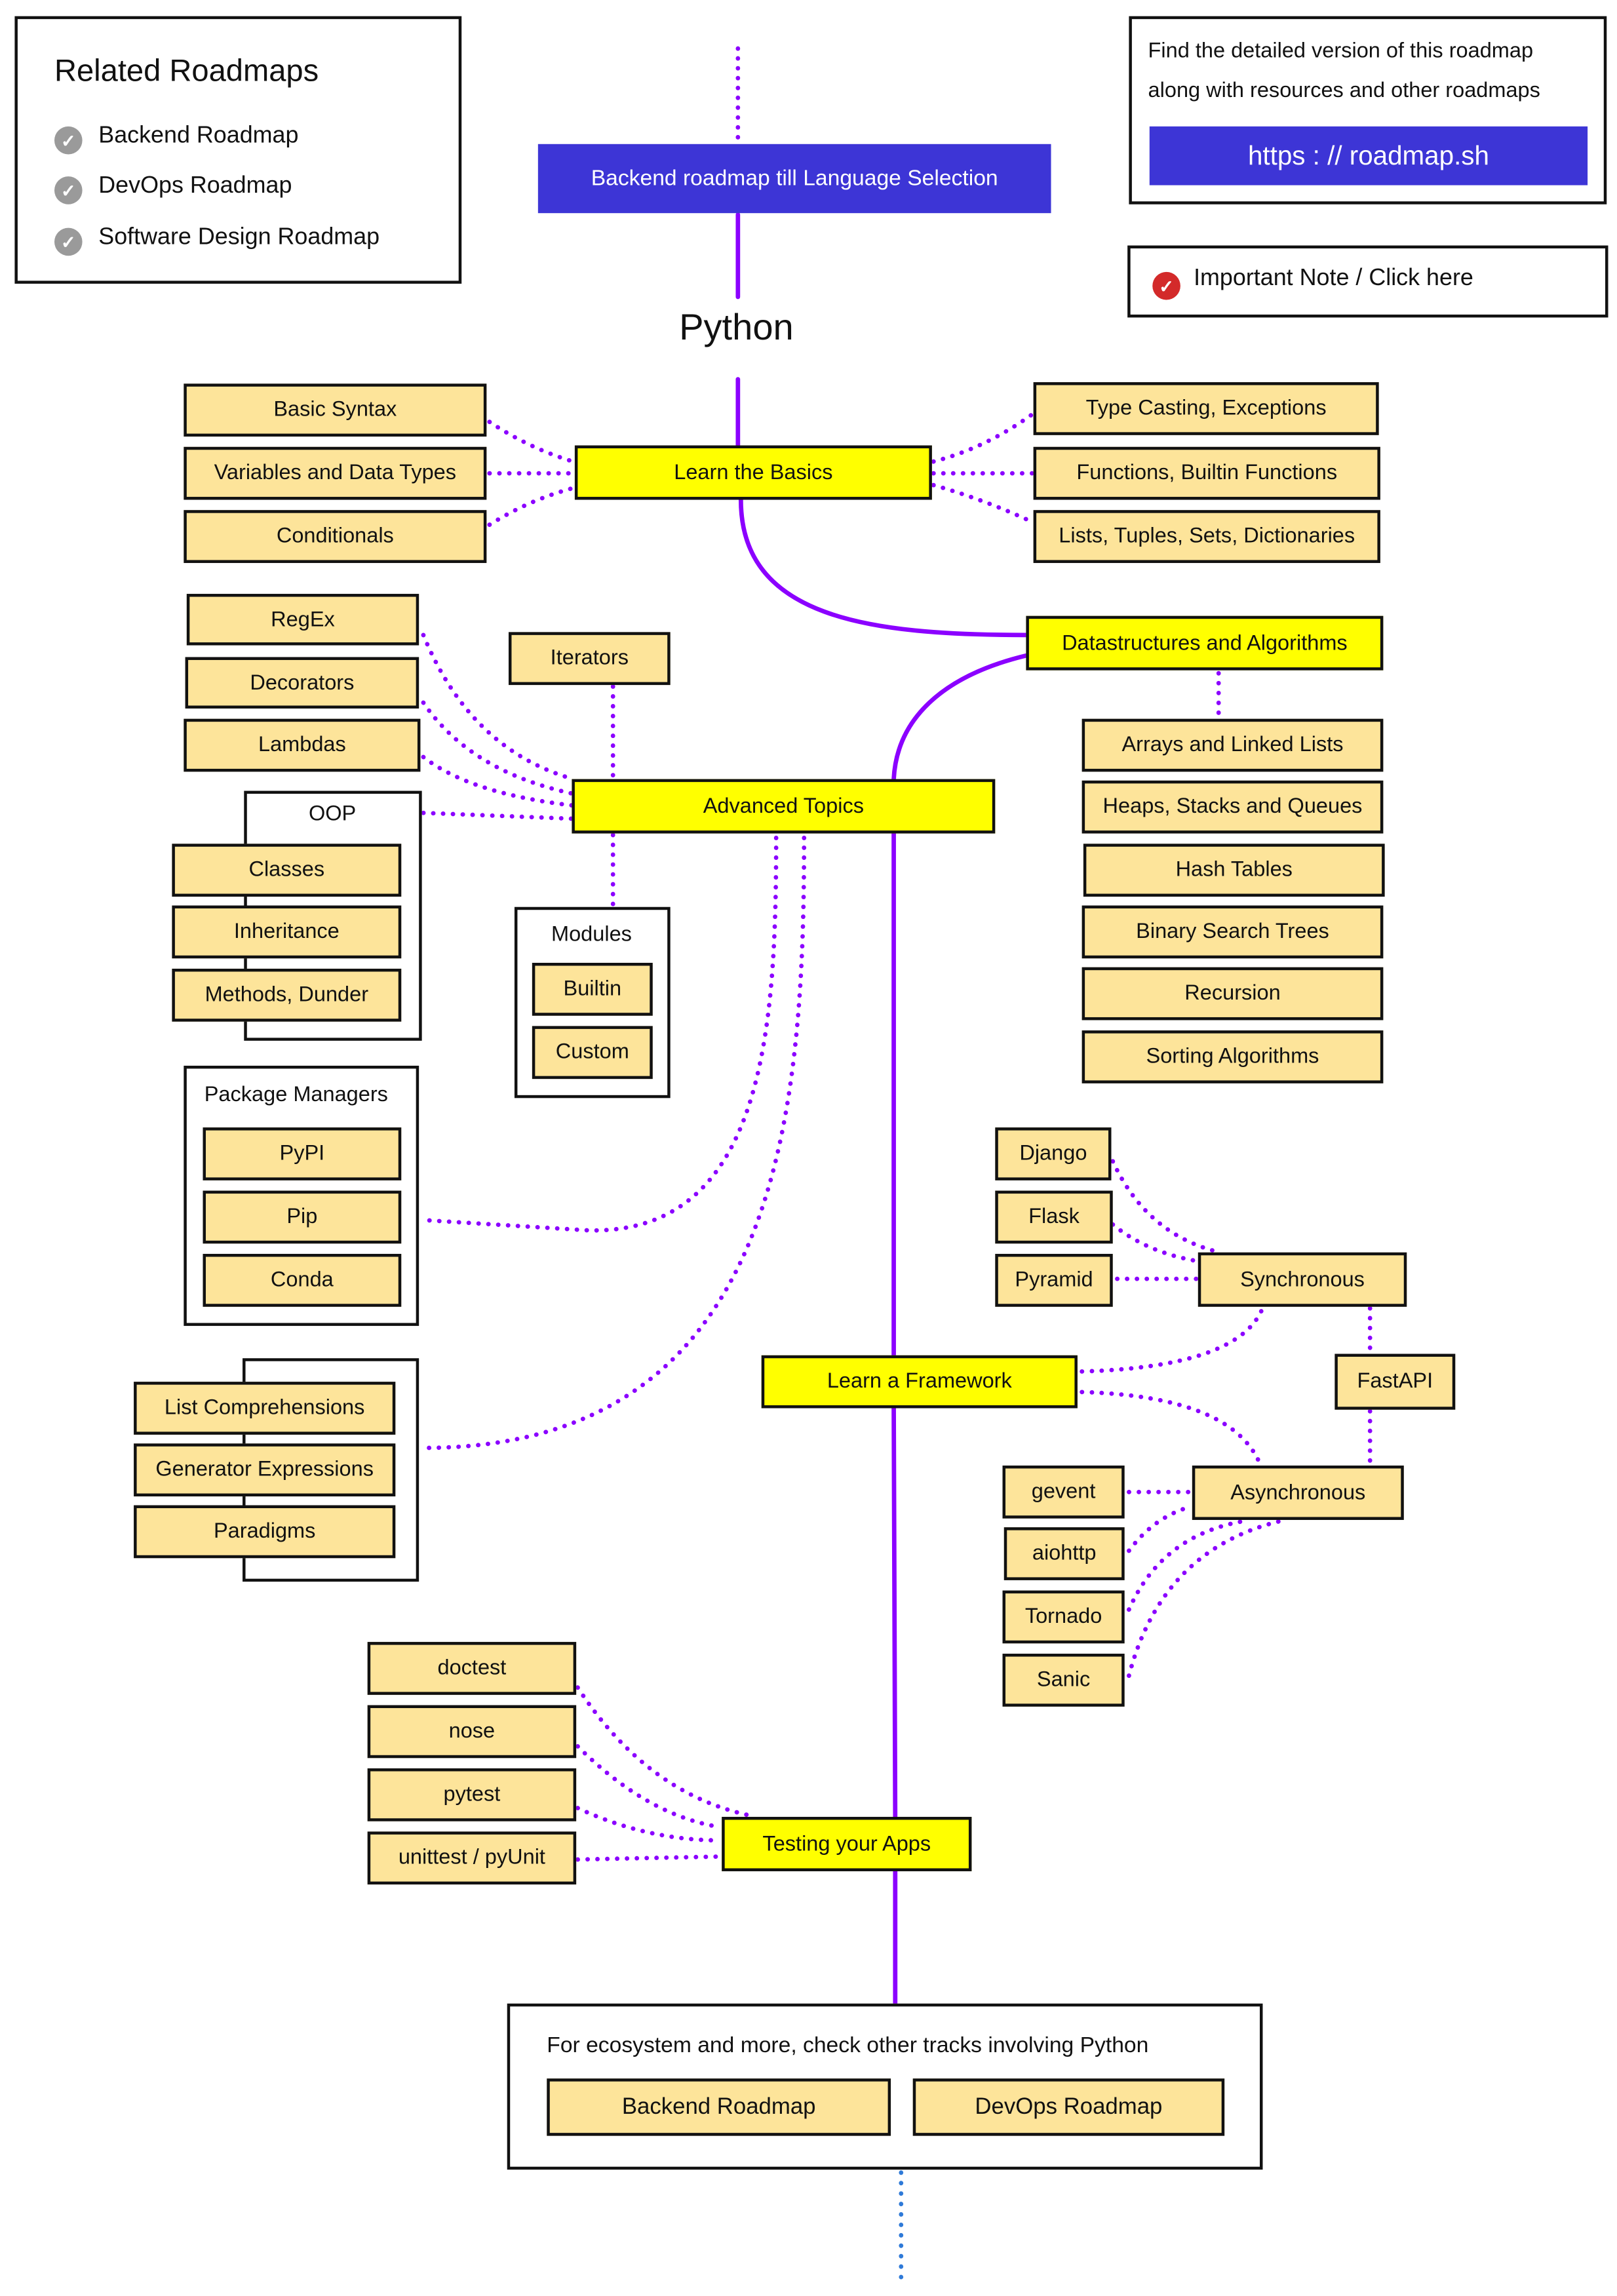 This screenshot has width=1617, height=2296. Describe the element at coordinates (847, 1843) in the screenshot. I see `topic-testing-your-apps: Testing your Apps` at that location.